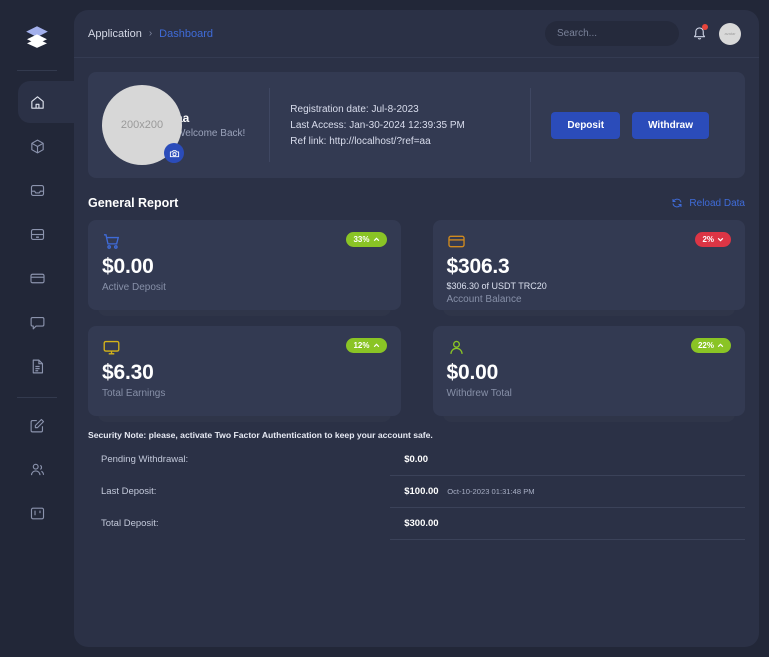  Describe the element at coordinates (705, 345) in the screenshot. I see `stat-card-badge-value: 22%` at that location.